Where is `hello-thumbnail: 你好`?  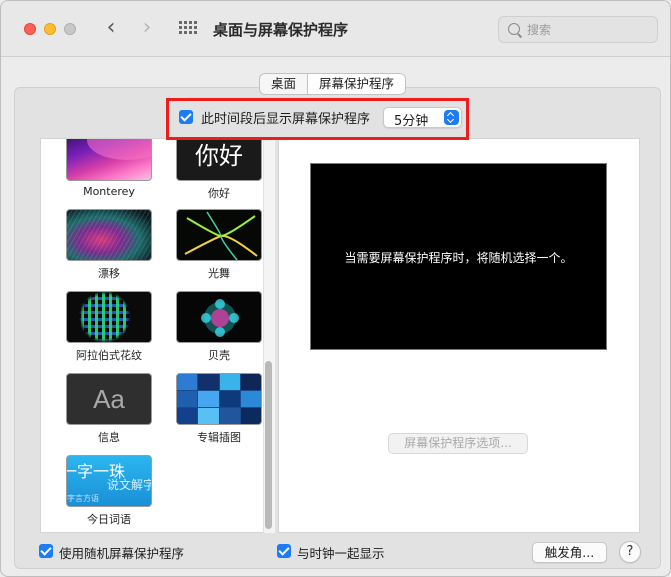
hello-thumbnail: 你好 is located at coordinates (219, 160).